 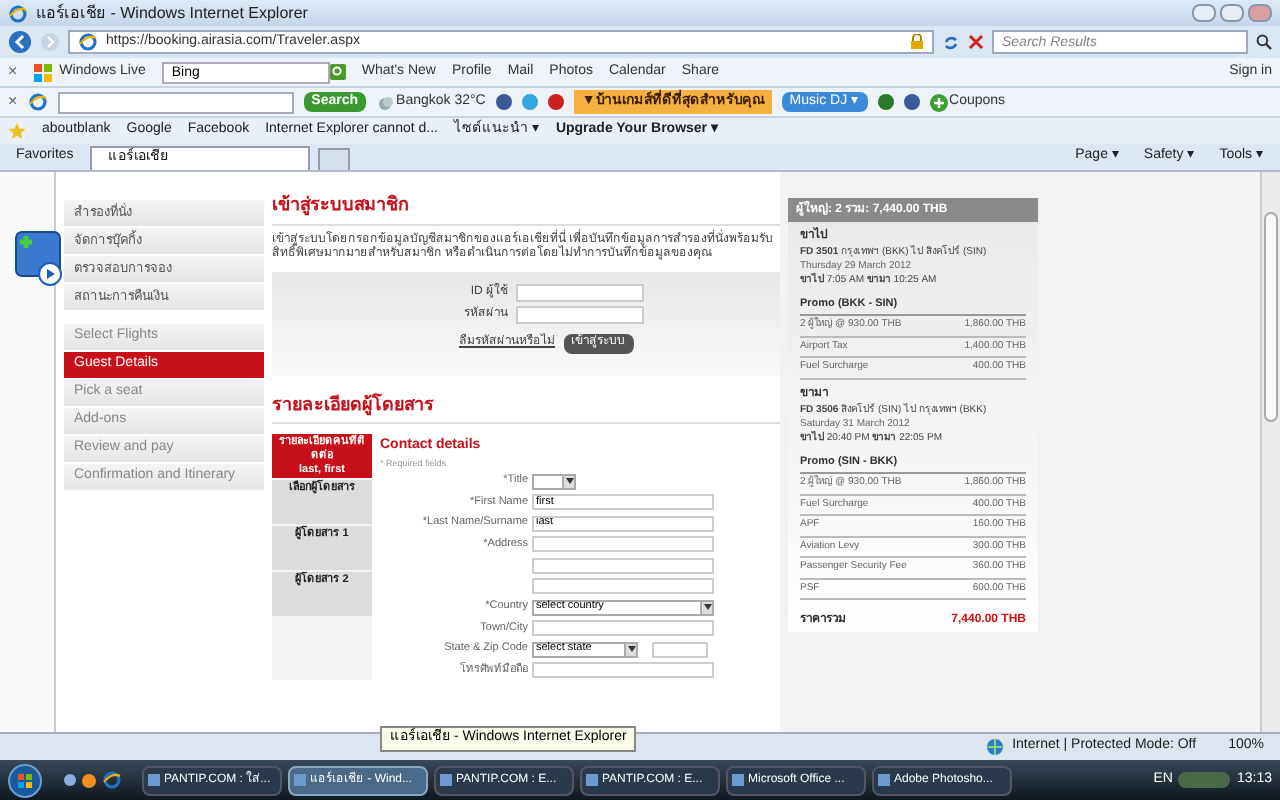 I want to click on user-id-field, so click(x=580, y=292).